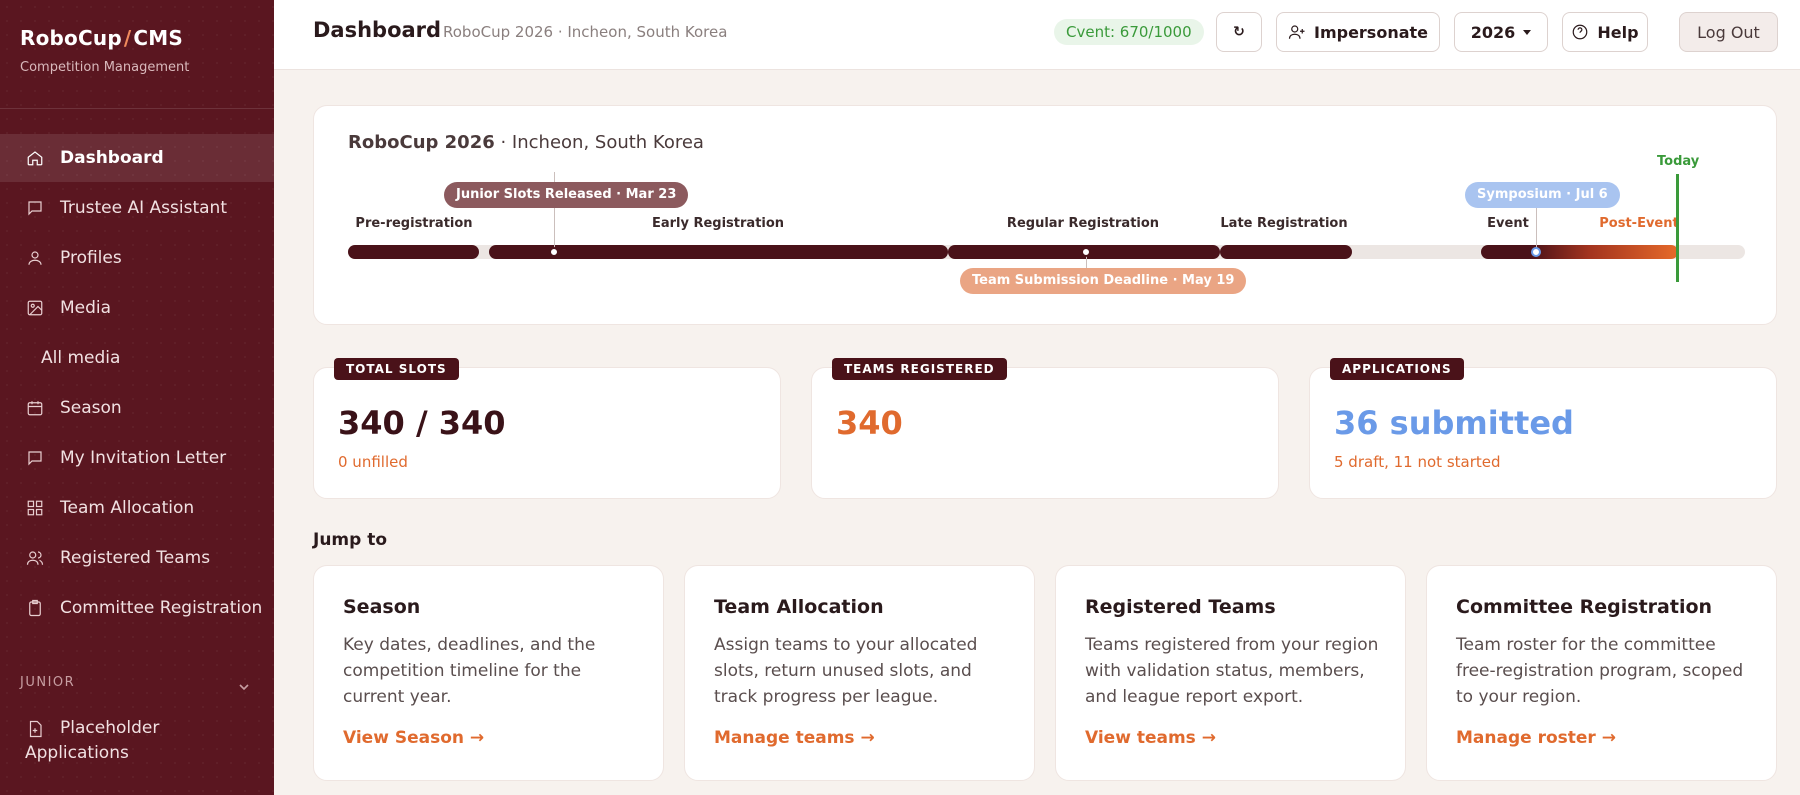 The image size is (1800, 795). I want to click on clipboard-icon, so click(35, 608).